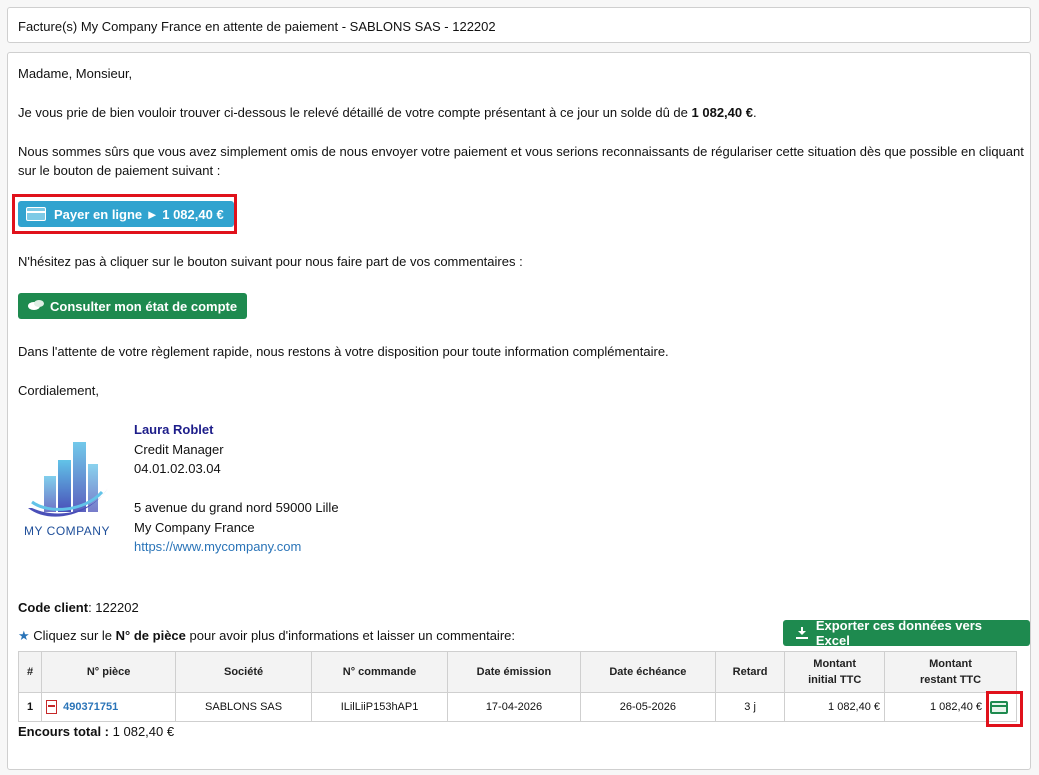  I want to click on total-label: Encours total :, so click(64, 731).